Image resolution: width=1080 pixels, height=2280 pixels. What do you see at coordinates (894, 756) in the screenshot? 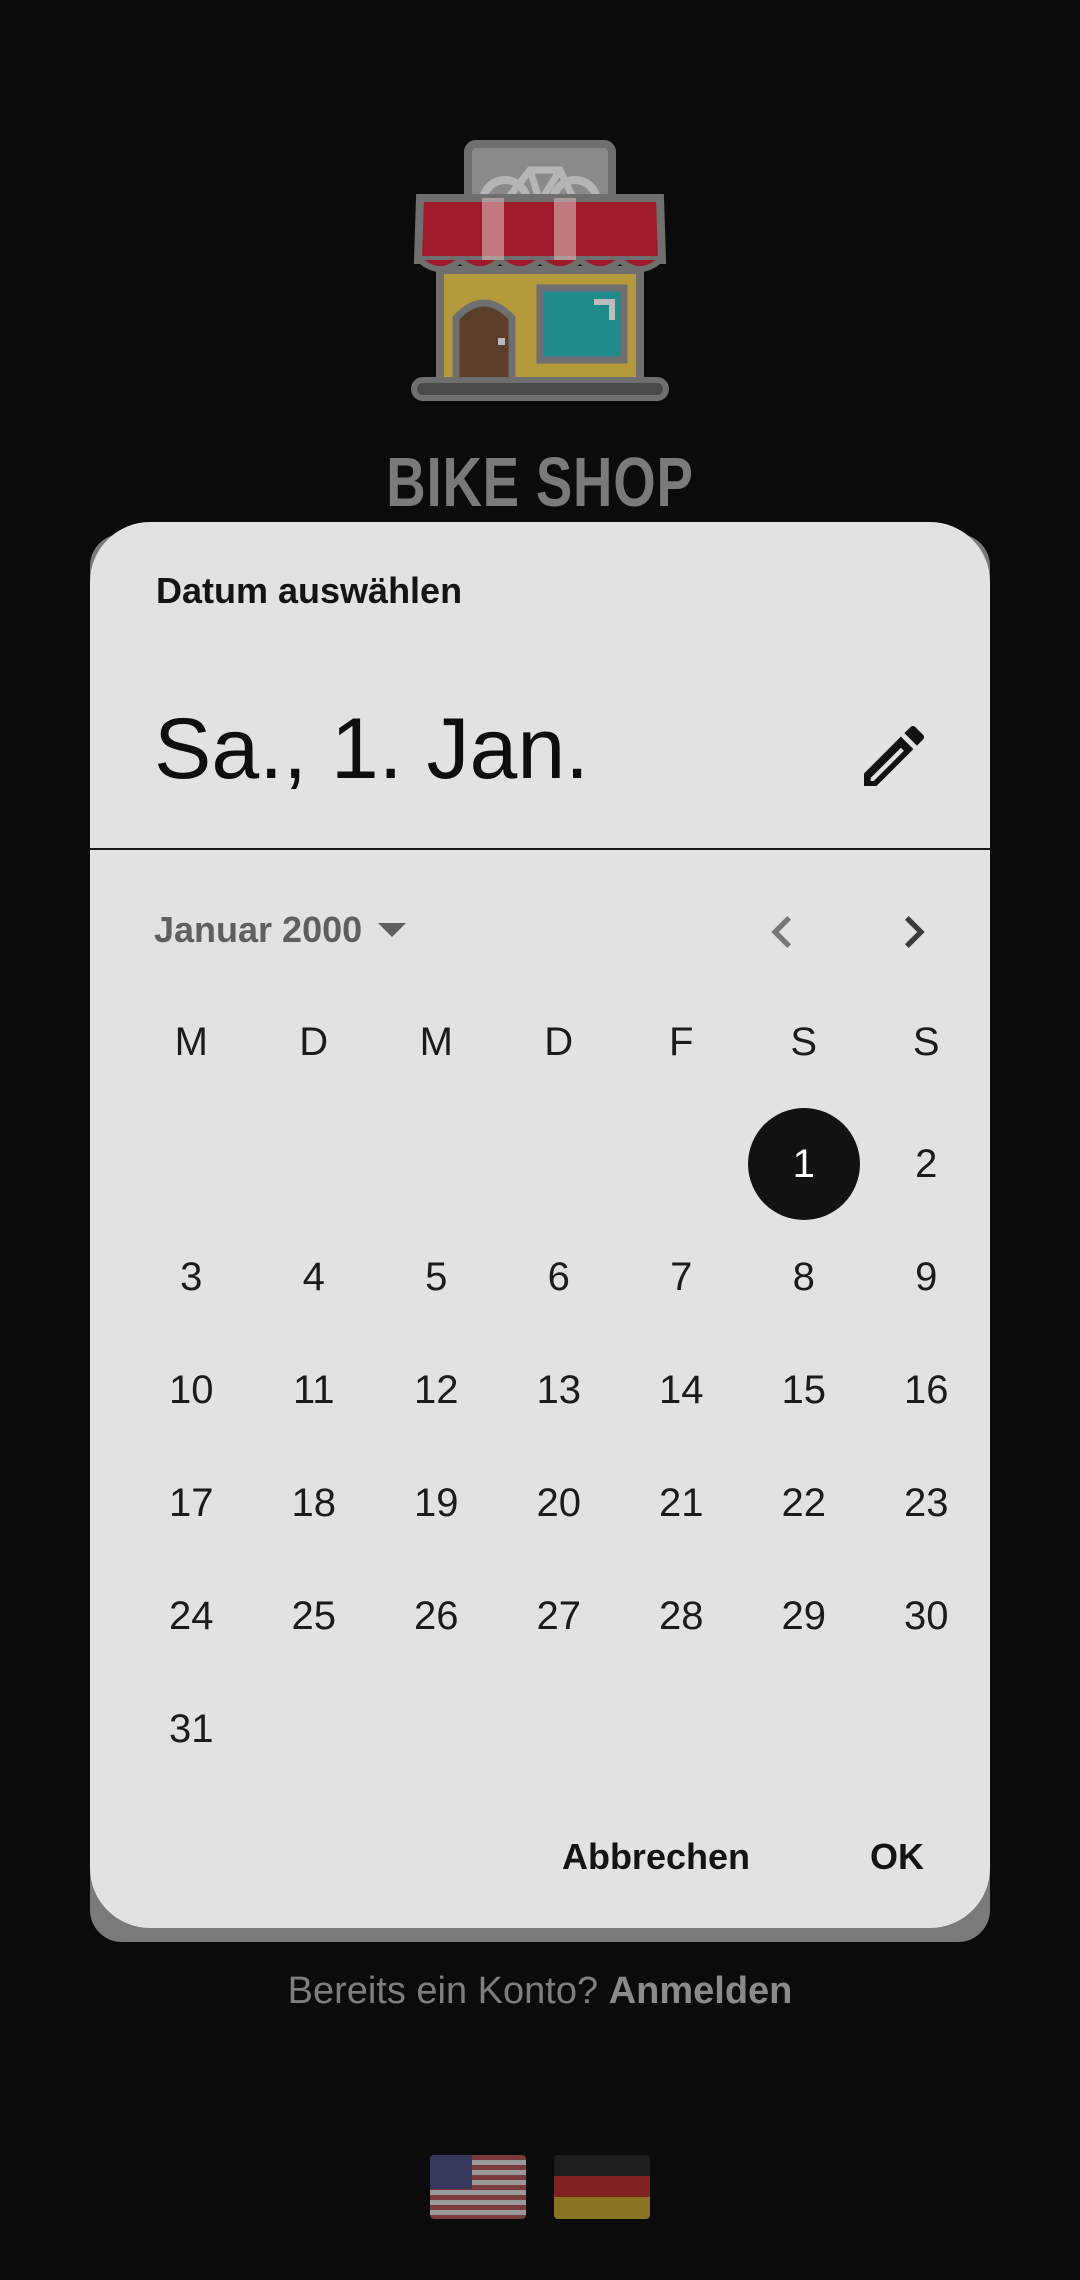
I see `pencil-icon` at bounding box center [894, 756].